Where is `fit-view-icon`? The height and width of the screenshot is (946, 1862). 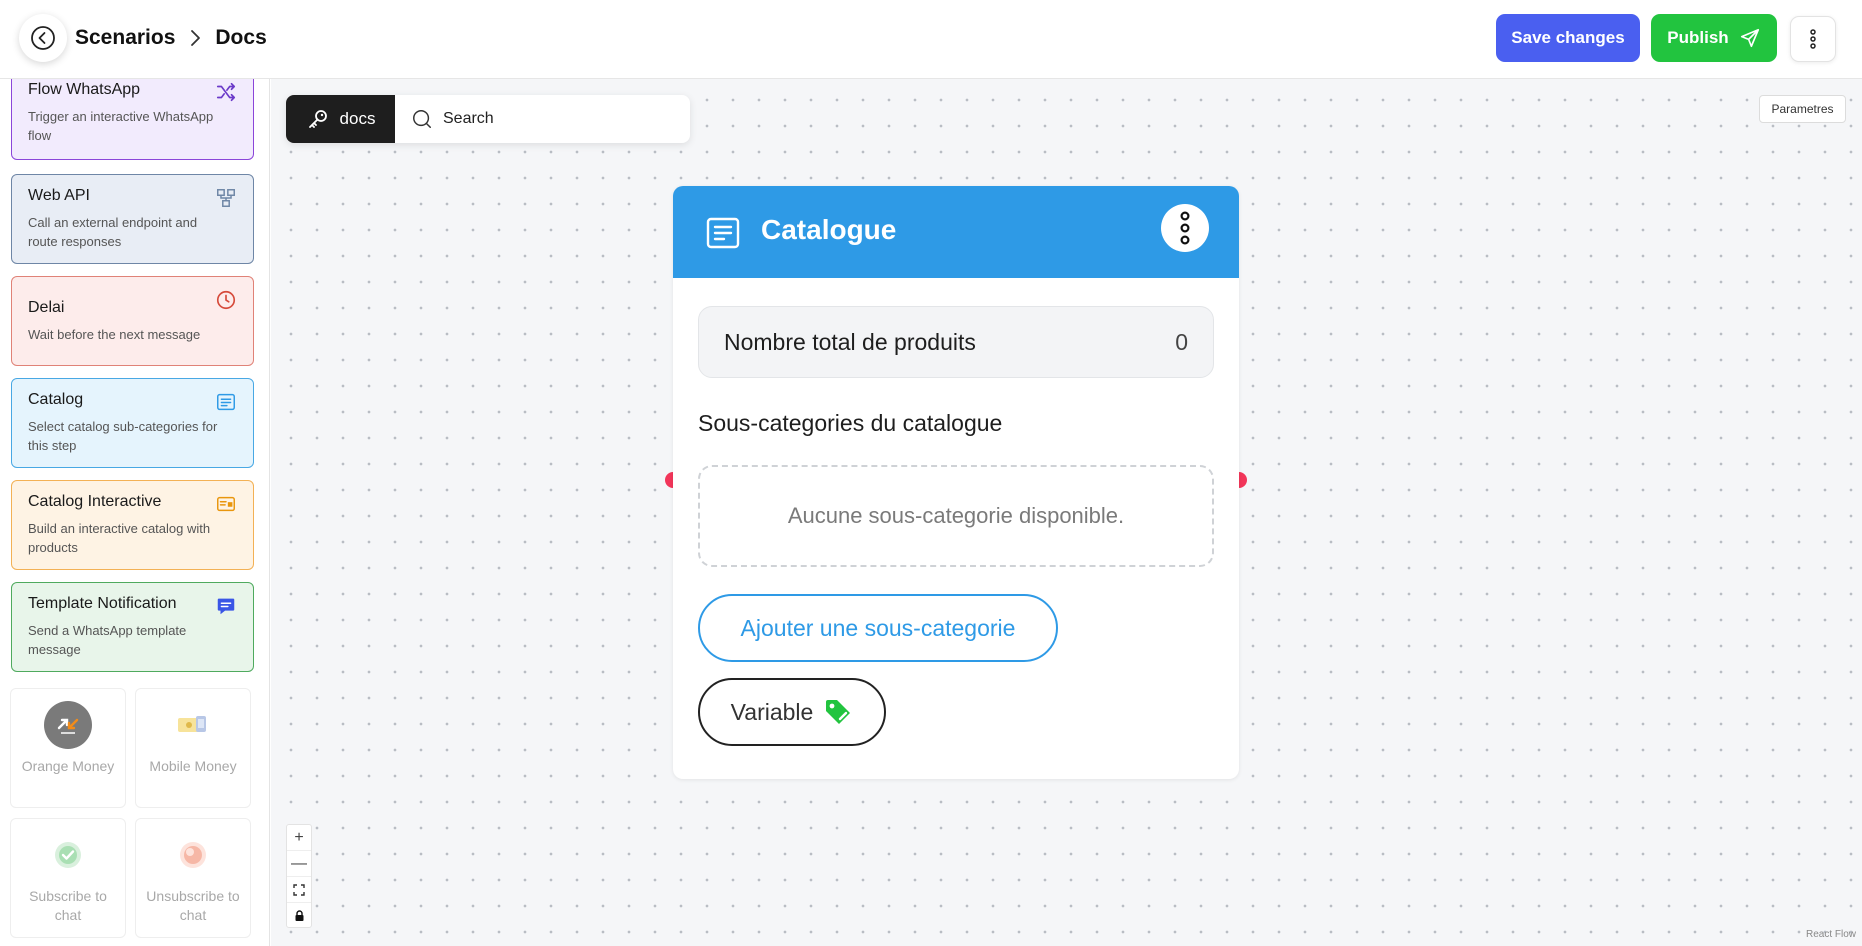
fit-view-icon is located at coordinates (299, 889).